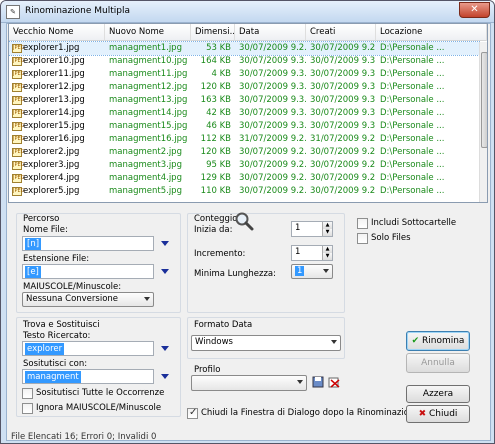 This screenshot has width=495, height=444. What do you see at coordinates (145, 152) in the screenshot?
I see `cell-new: managment2.jpg` at bounding box center [145, 152].